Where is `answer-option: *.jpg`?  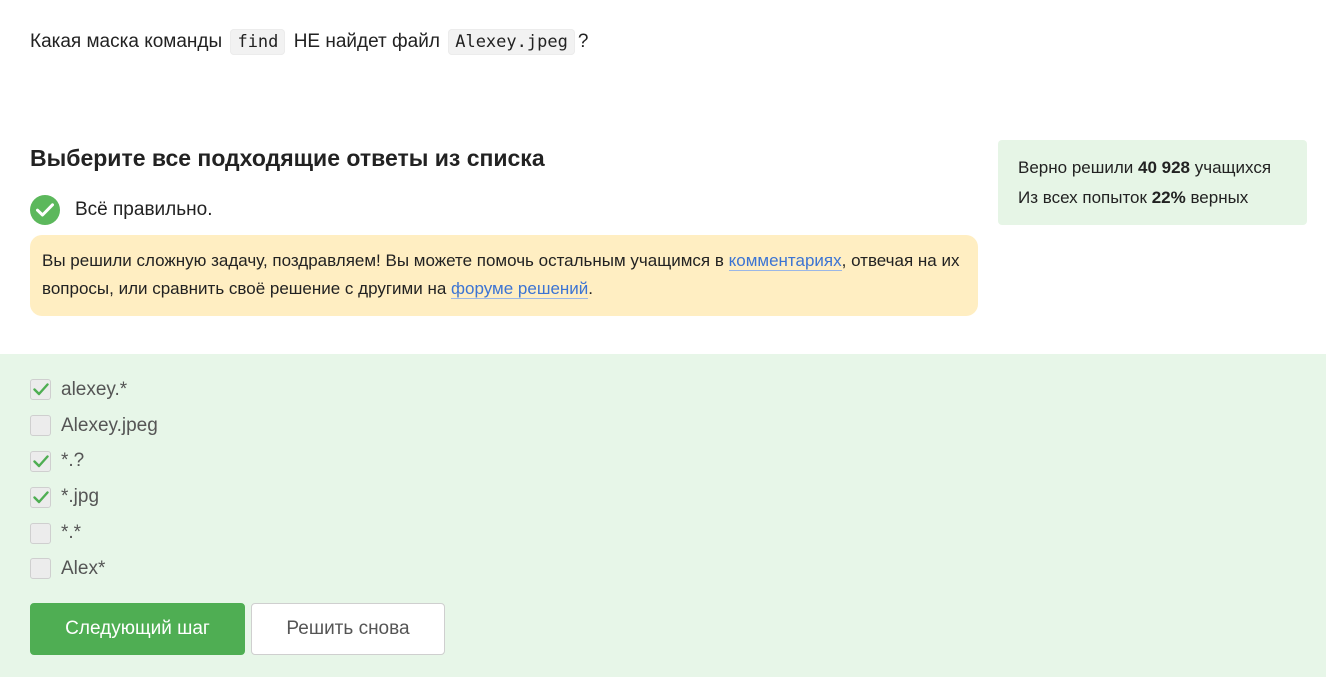
answer-option: *.jpg is located at coordinates (94, 497).